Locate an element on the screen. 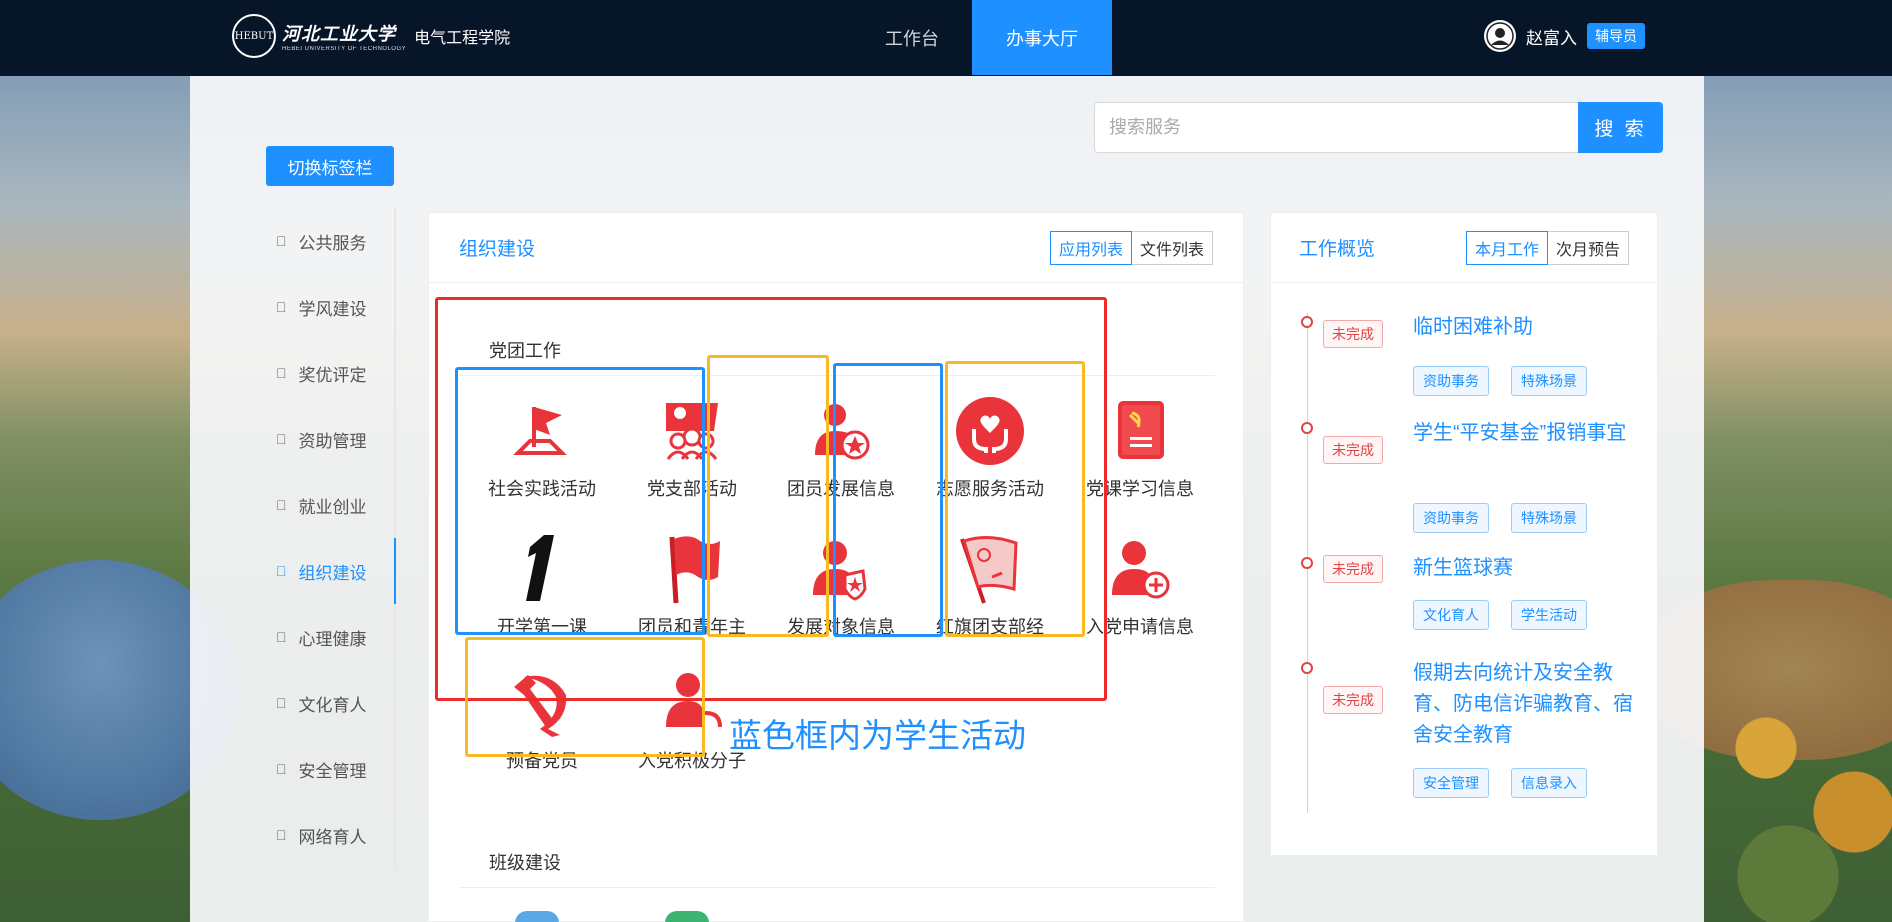 The width and height of the screenshot is (1892, 922). sidebar-item-network: ︎网络育人 is located at coordinates (331, 835).